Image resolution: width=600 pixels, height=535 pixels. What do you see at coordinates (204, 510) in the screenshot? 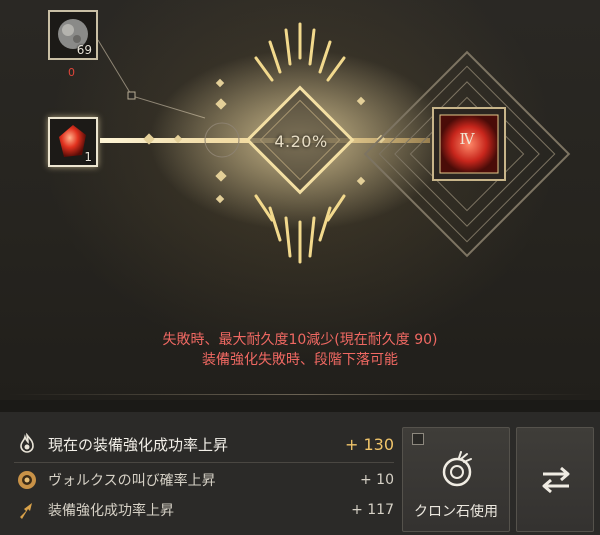
I see `stat-row-enhance-rate: 装備強化成功率上昇 + 117` at bounding box center [204, 510].